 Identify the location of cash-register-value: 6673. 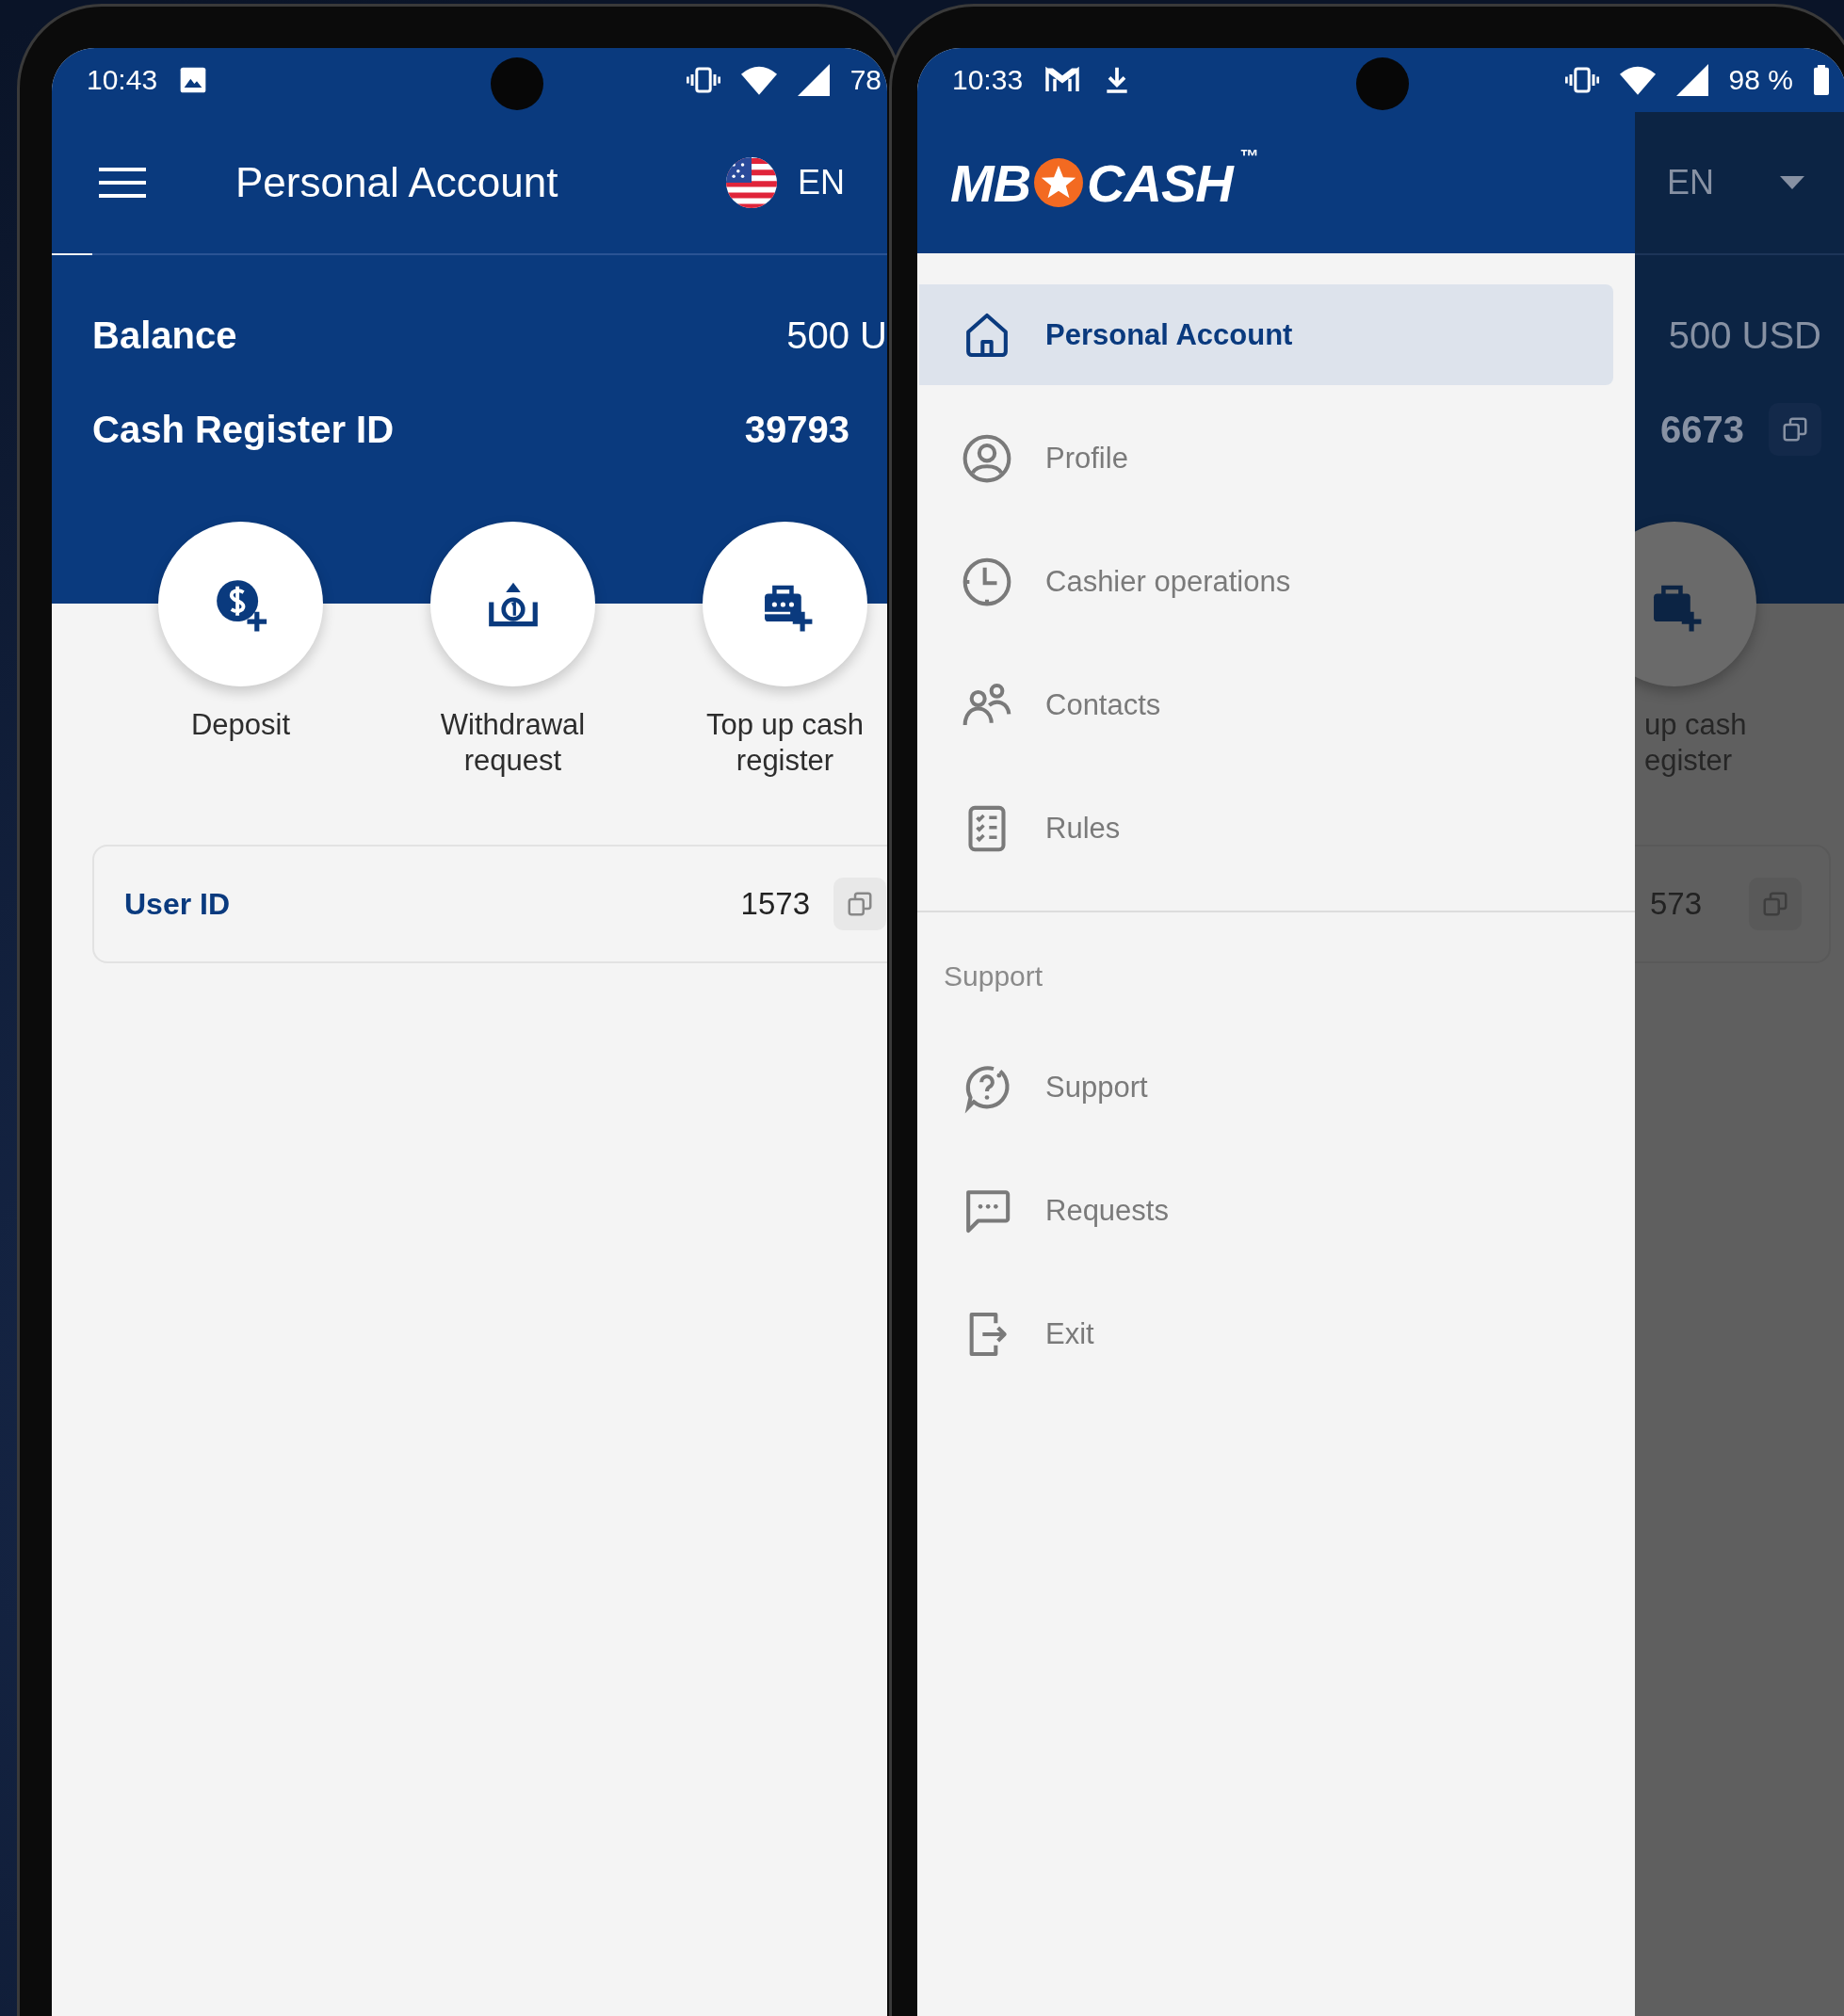
(1702, 429).